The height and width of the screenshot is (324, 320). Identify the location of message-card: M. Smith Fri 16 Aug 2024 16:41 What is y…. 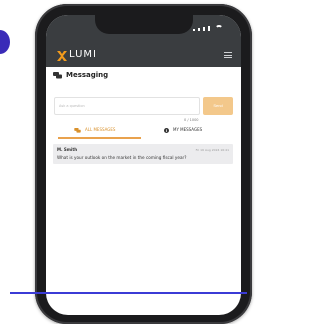
(143, 154).